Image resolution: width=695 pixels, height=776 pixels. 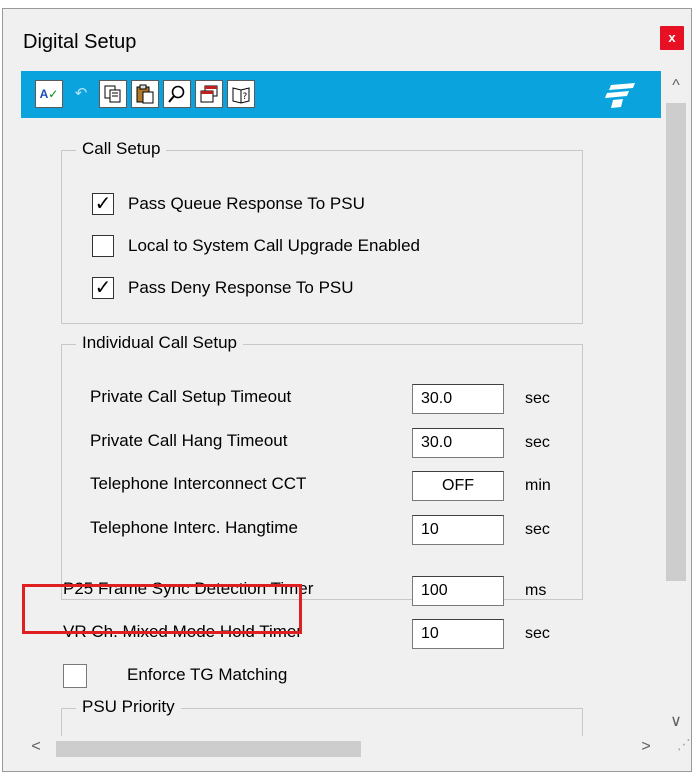 What do you see at coordinates (621, 95) in the screenshot?
I see `brand-logo-icon` at bounding box center [621, 95].